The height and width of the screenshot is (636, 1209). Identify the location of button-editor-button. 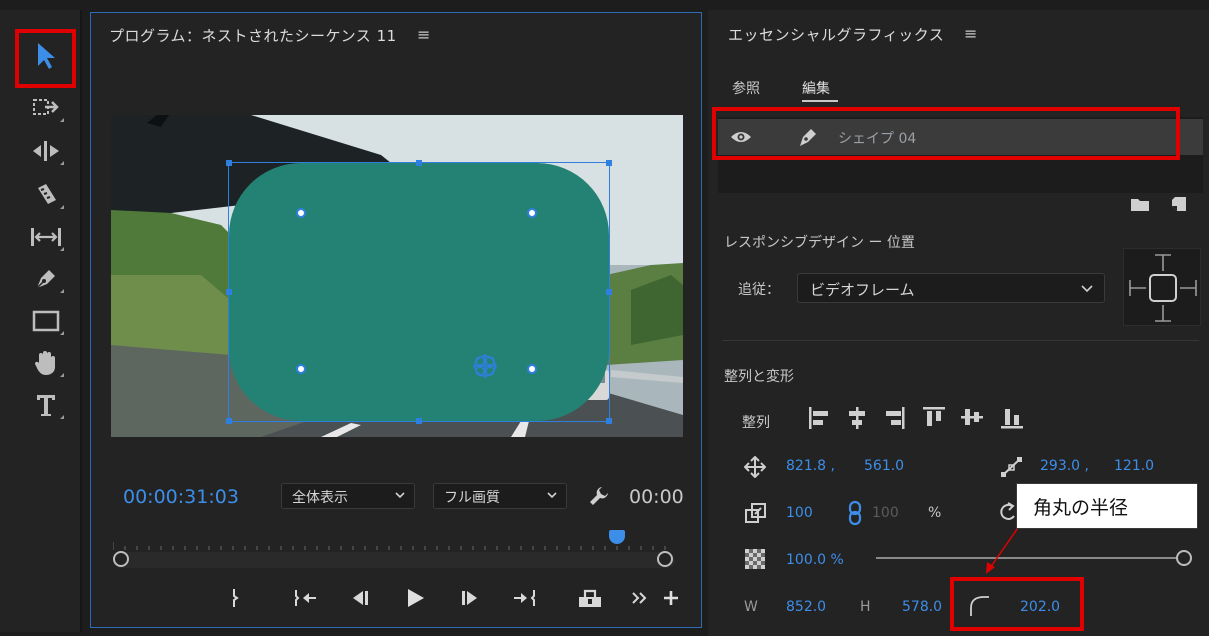
(671, 598).